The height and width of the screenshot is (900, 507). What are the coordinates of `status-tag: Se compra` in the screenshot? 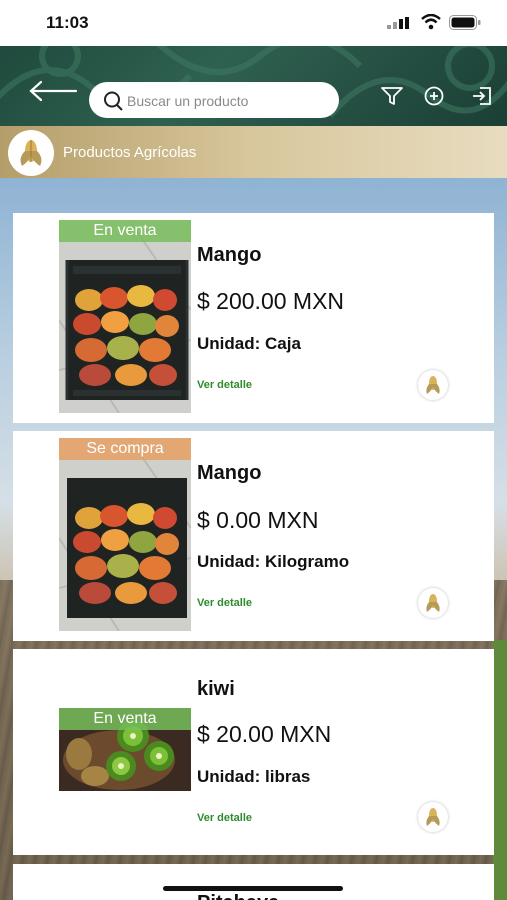 It's located at (125, 449).